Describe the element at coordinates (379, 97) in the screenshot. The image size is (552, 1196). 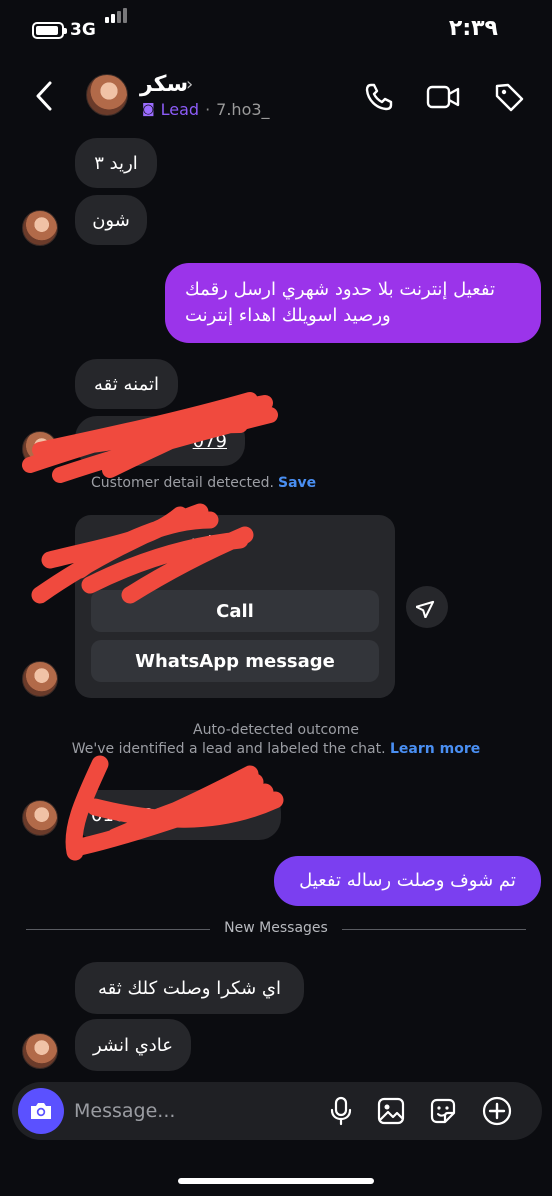
I see `phone-call-icon` at that location.